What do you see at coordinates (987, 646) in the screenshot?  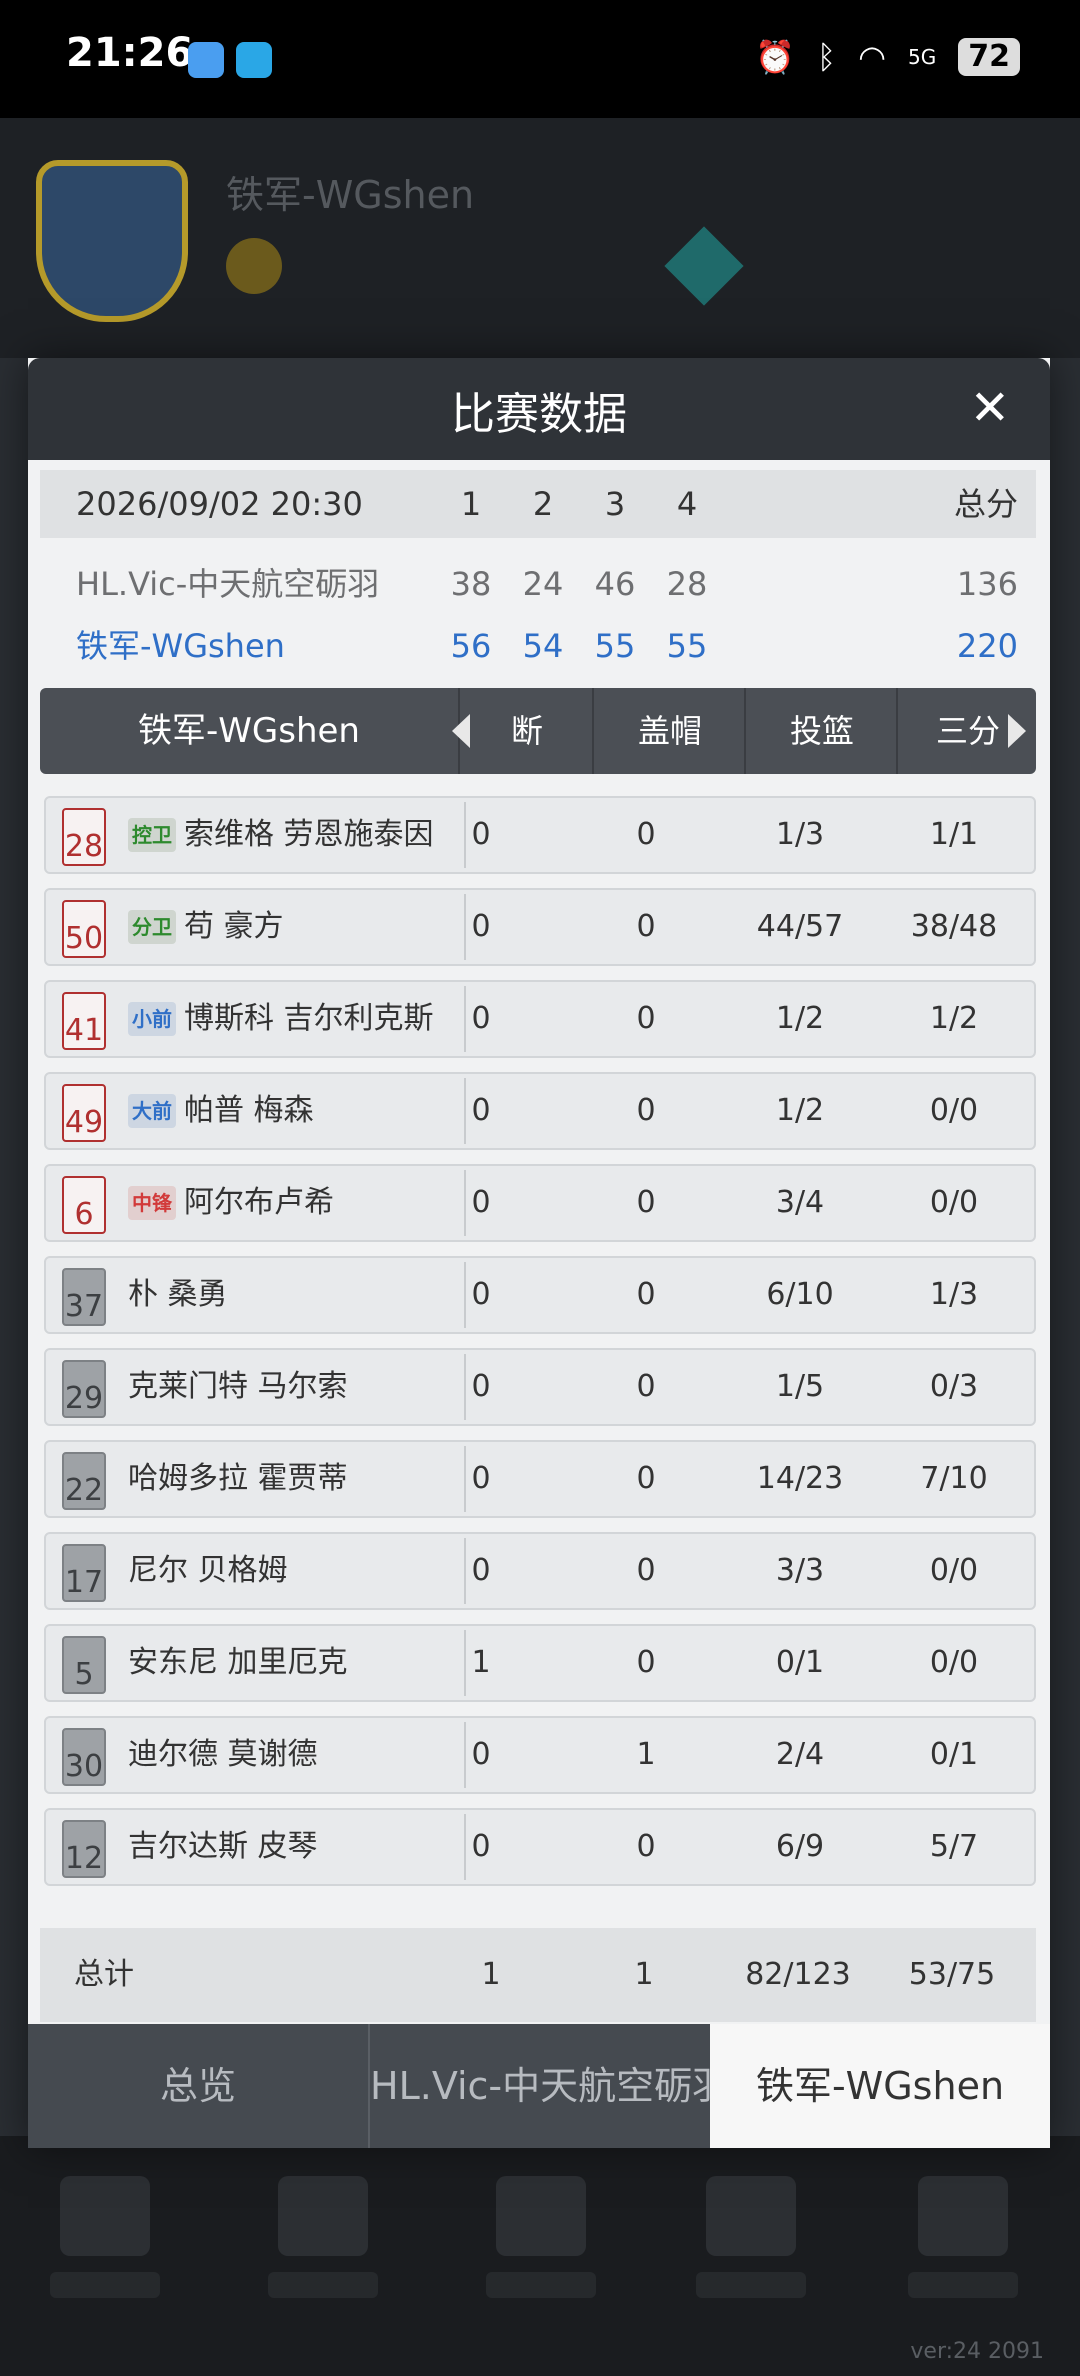 I see `home-total: 220` at bounding box center [987, 646].